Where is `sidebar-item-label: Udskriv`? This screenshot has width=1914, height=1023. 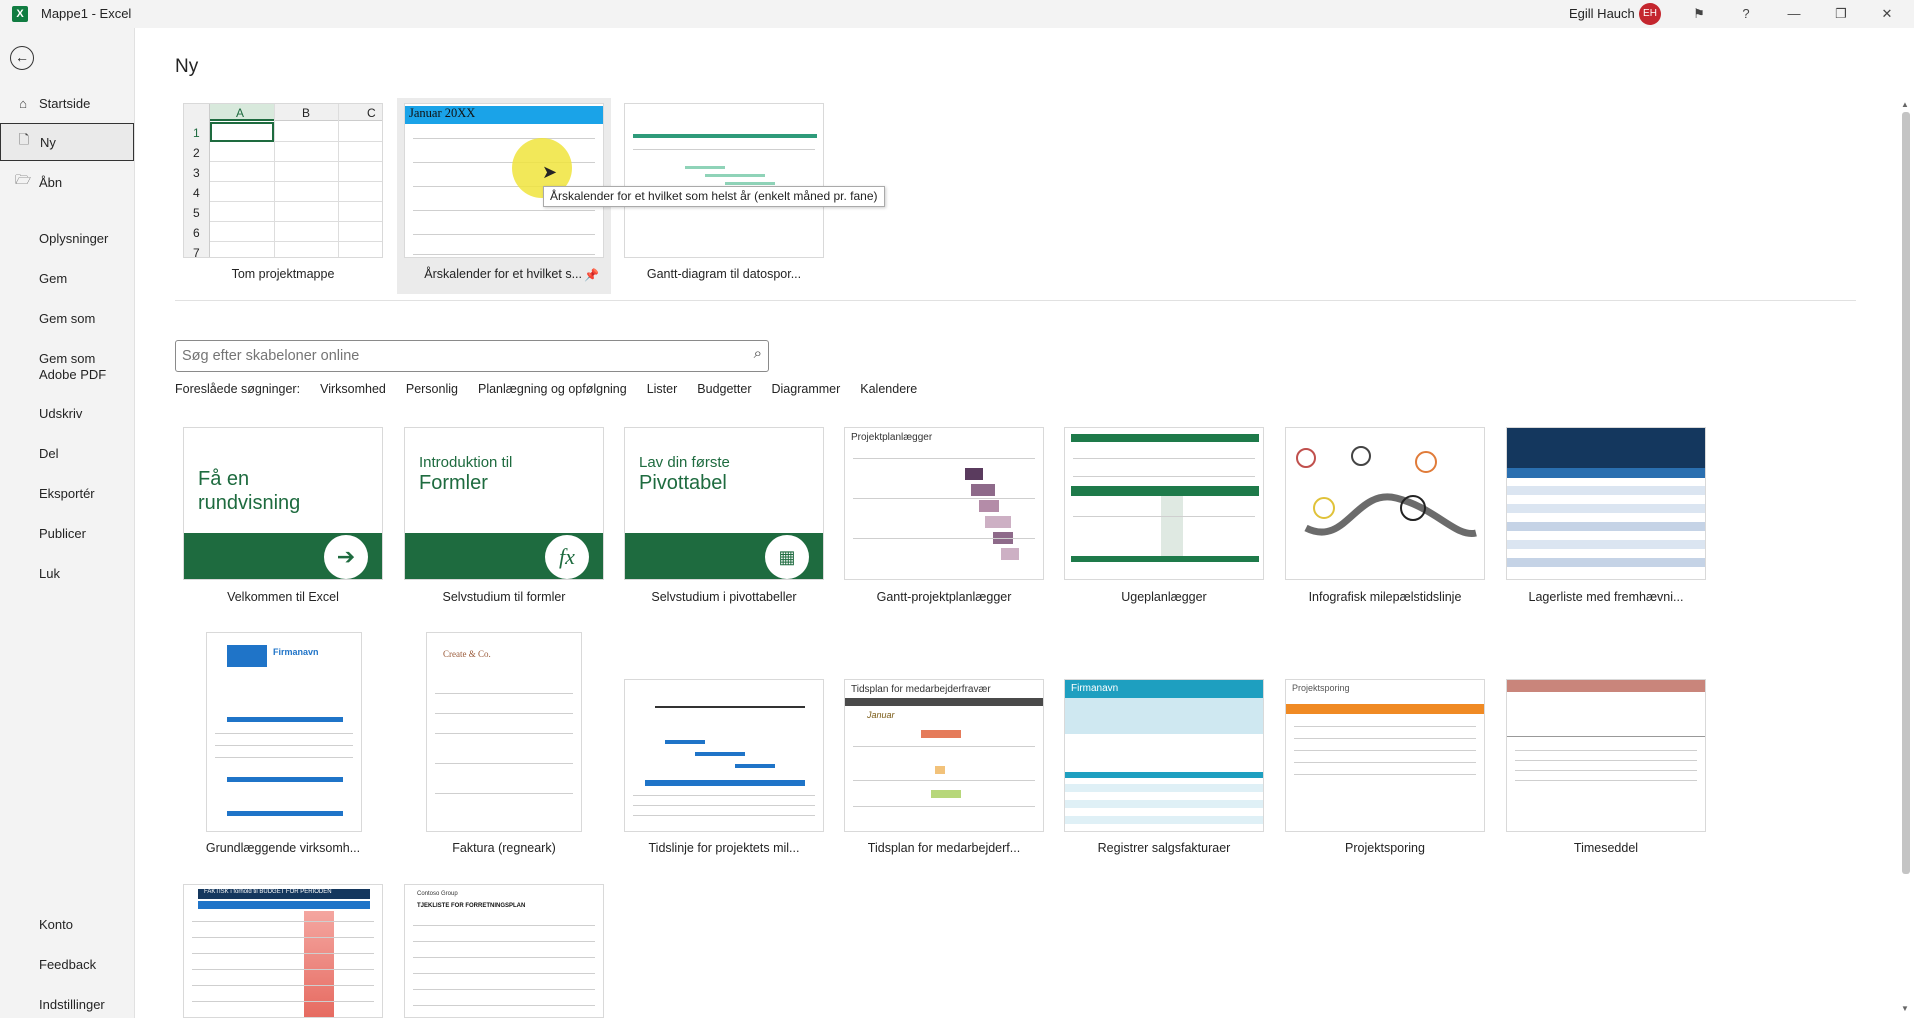 sidebar-item-label: Udskriv is located at coordinates (61, 413).